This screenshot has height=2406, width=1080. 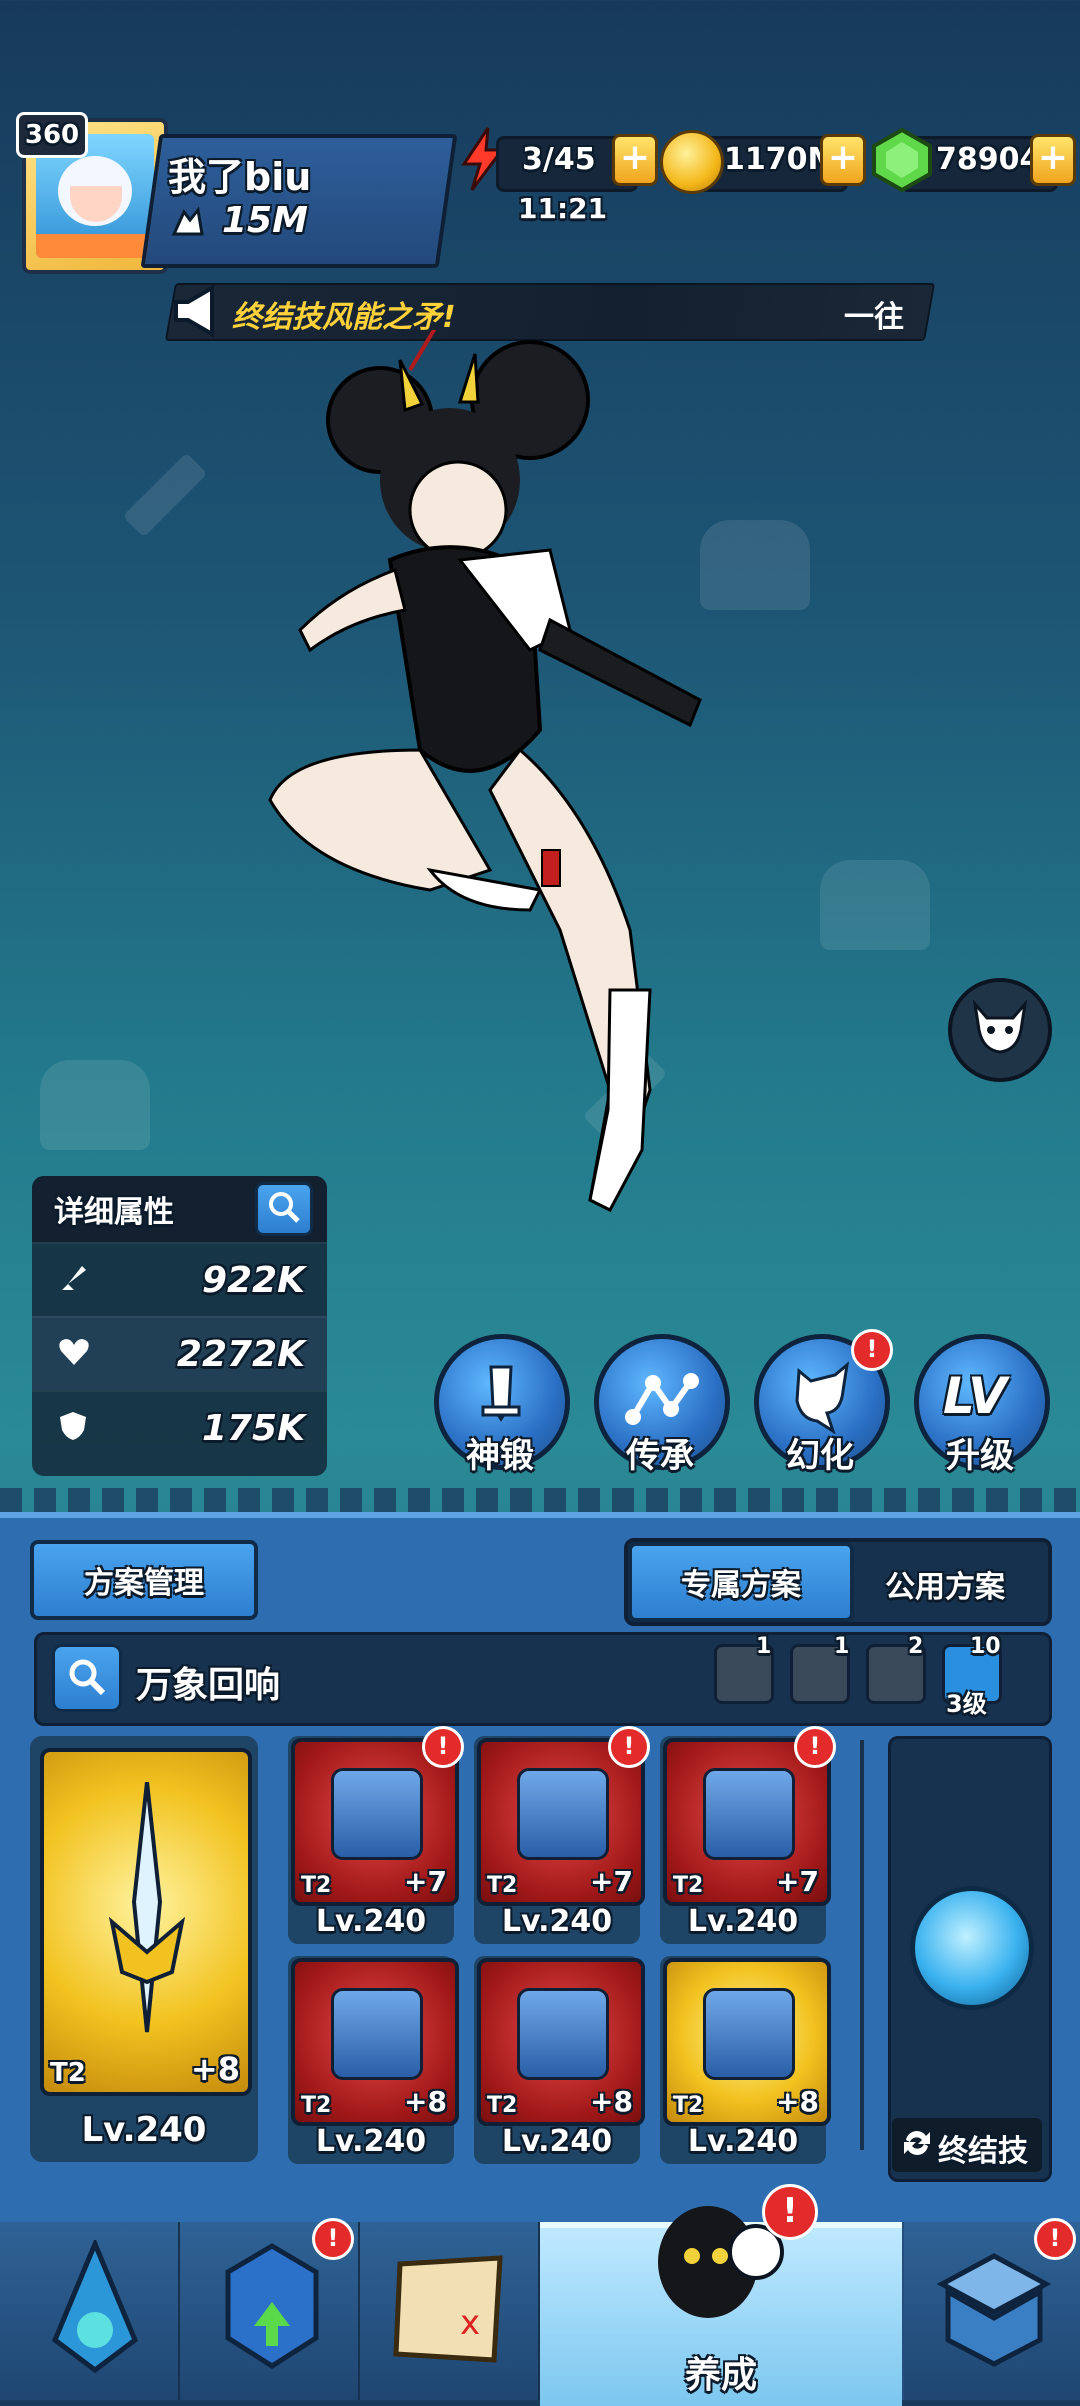 What do you see at coordinates (975, 1396) in the screenshot?
I see `level-up-icon: LV` at bounding box center [975, 1396].